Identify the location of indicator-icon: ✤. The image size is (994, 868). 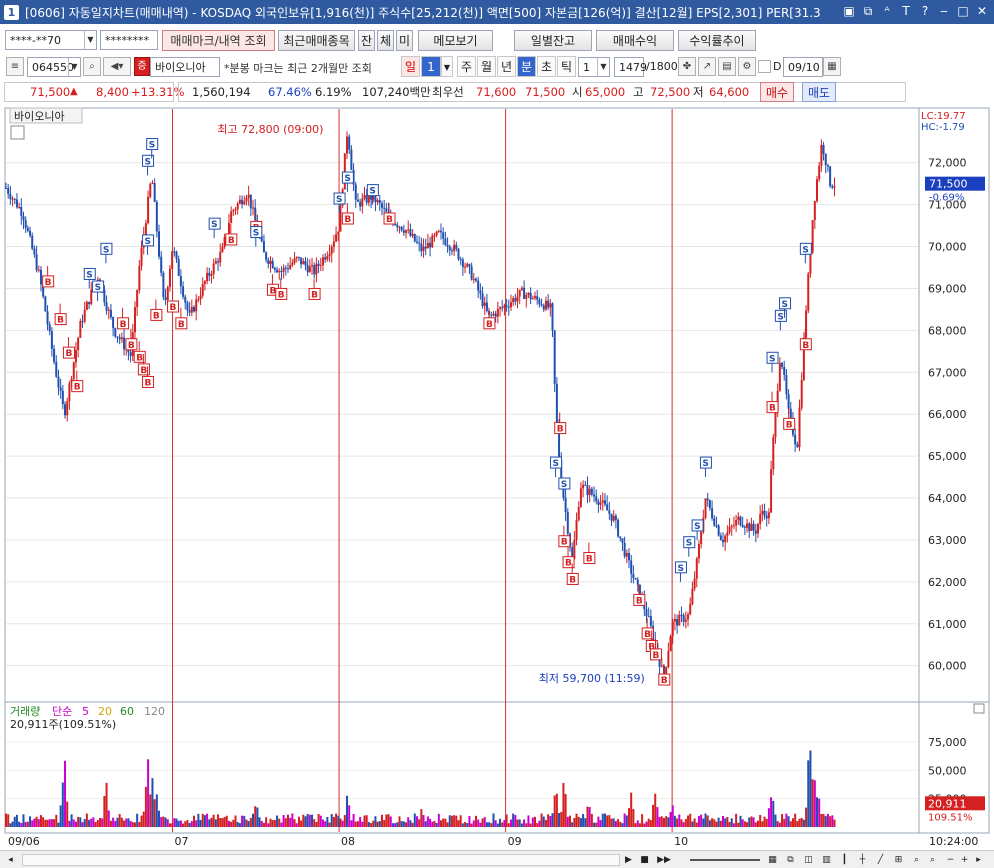
(687, 66).